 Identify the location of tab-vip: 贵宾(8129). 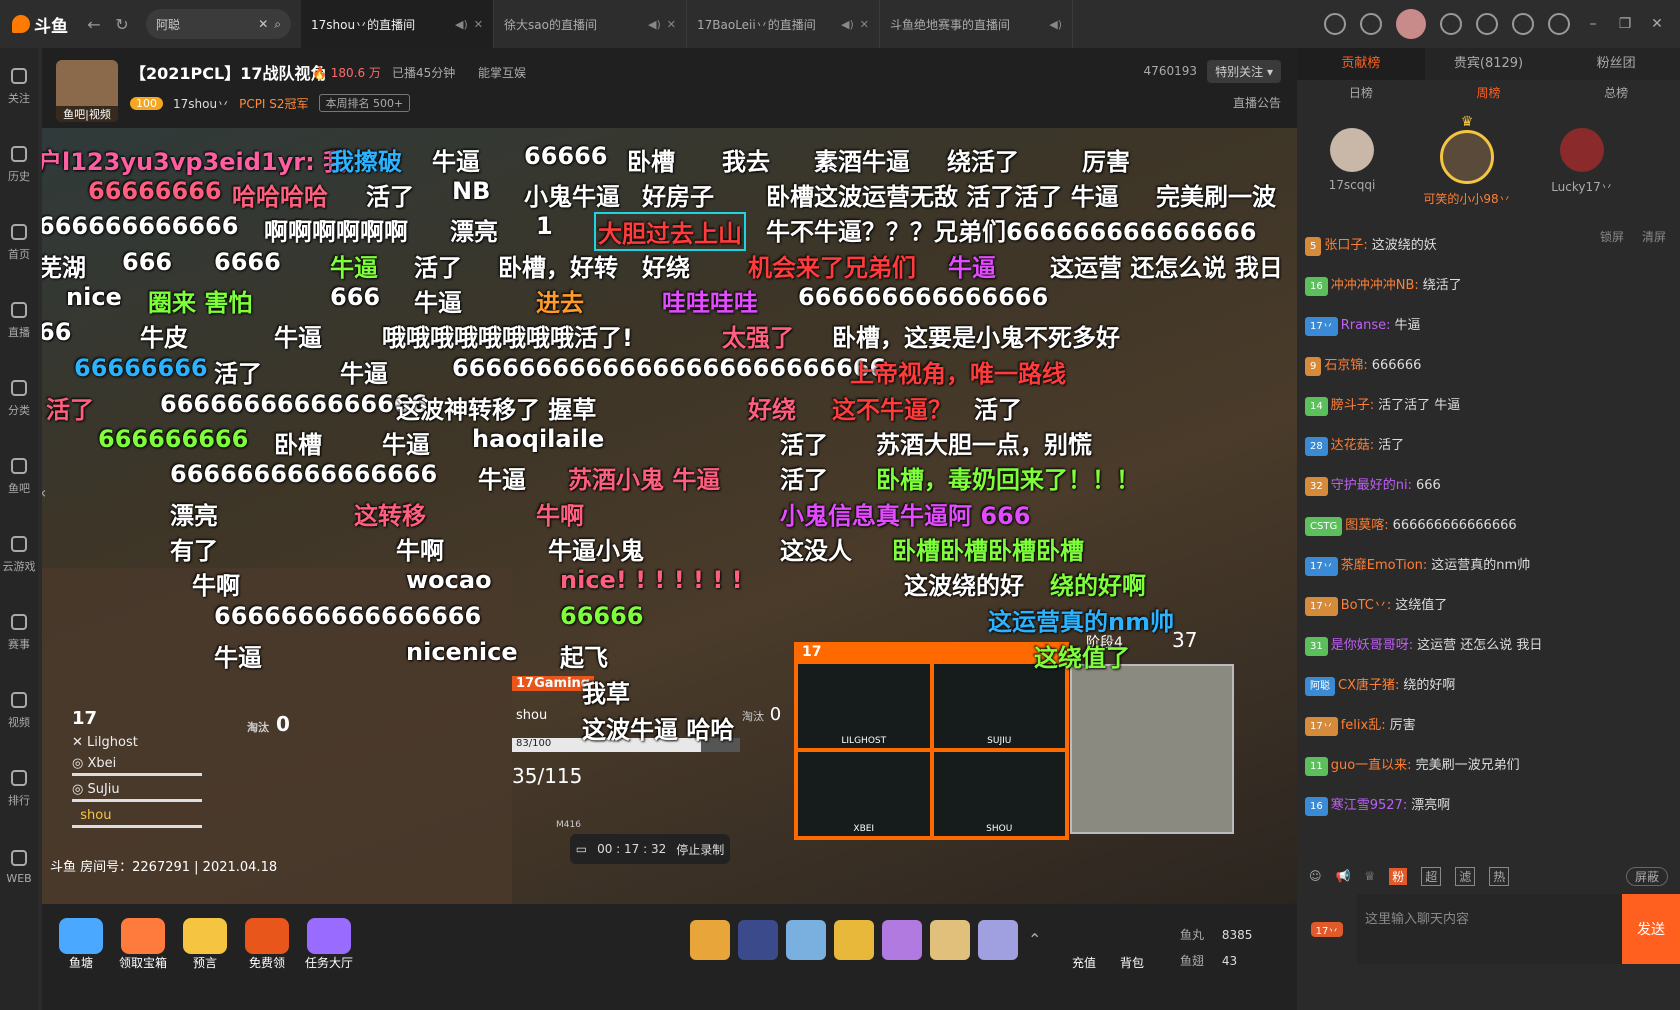
(1489, 64).